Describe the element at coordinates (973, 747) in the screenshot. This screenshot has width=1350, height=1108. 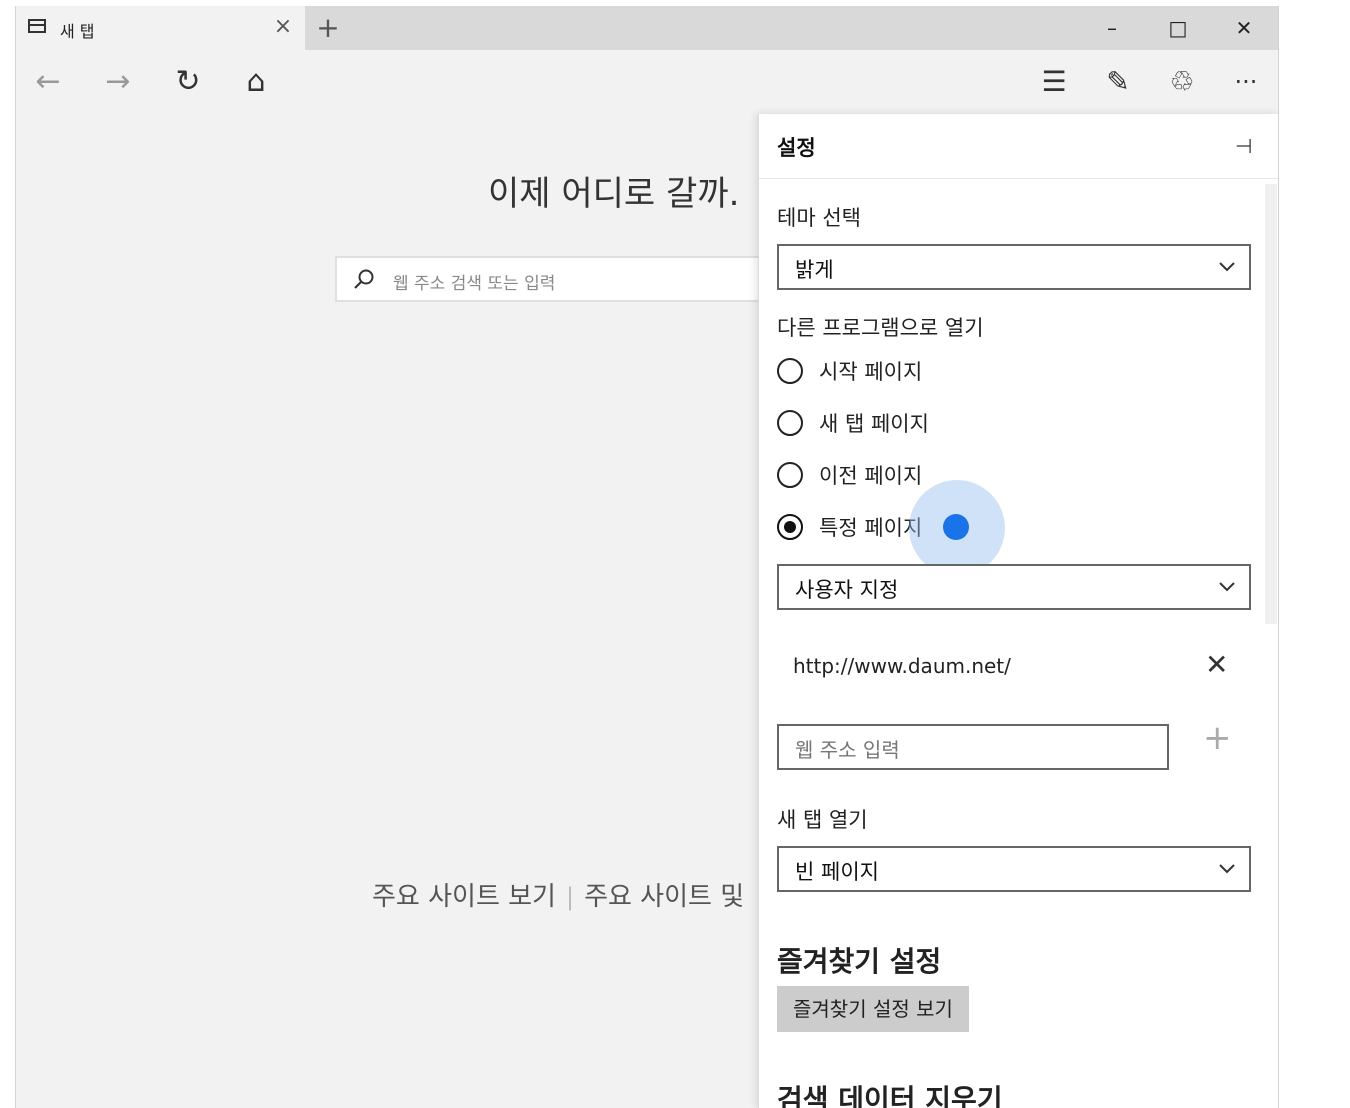
I see `url-input: 웹 주소 입력` at that location.